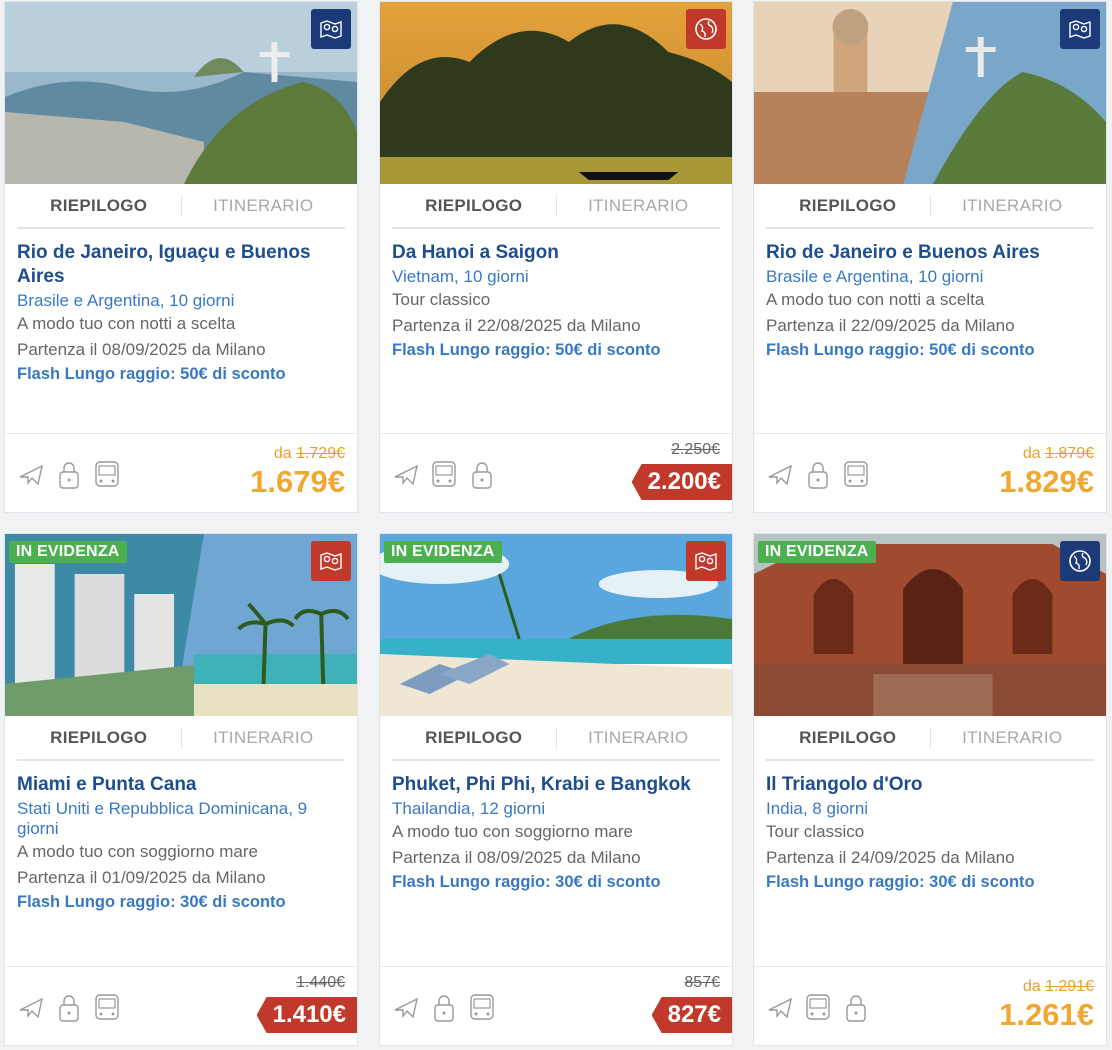 This screenshot has height=1050, width=1112. I want to click on tour-departure: Partenza il 08/09/2025 da Milano, so click(516, 857).